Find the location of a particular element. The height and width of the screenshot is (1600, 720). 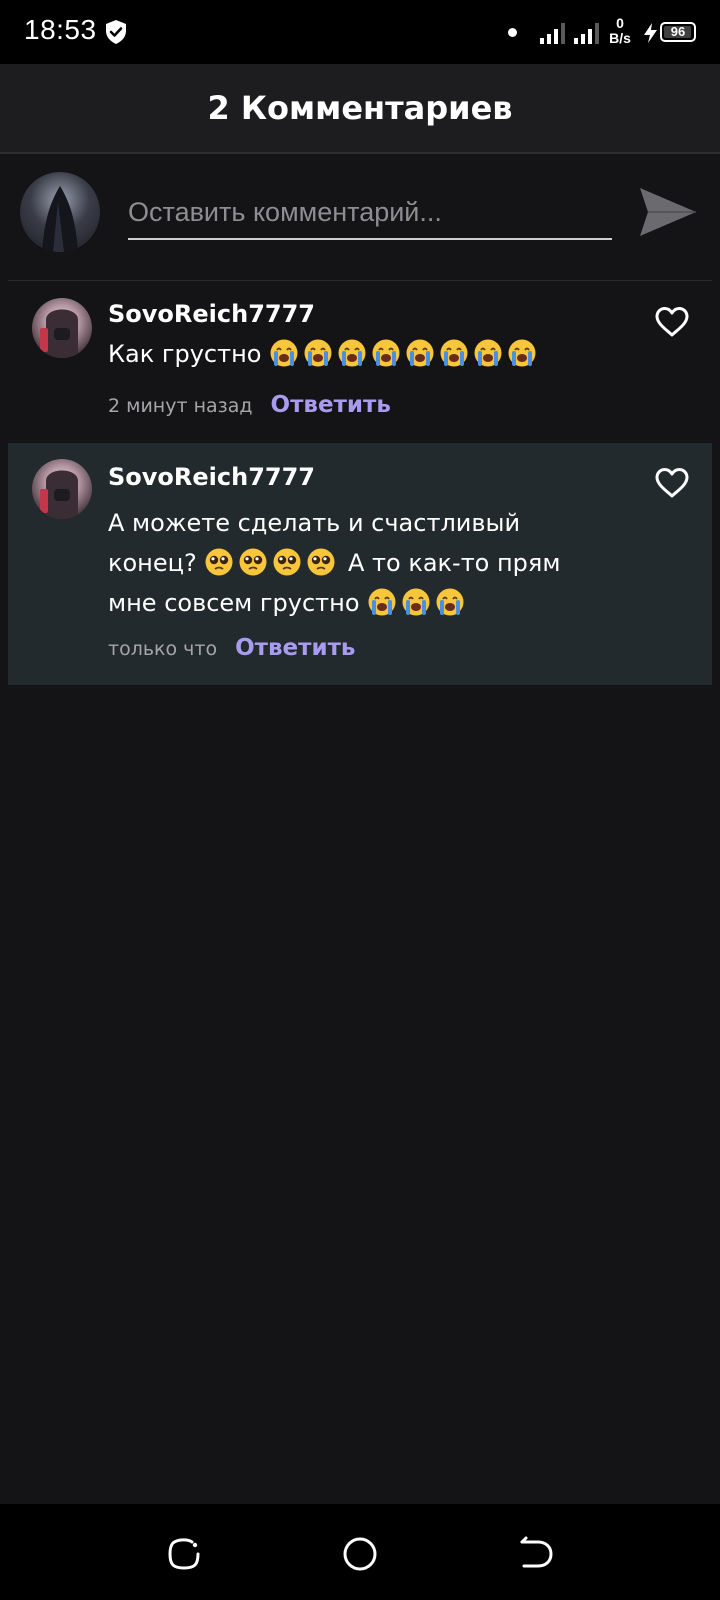

recents-icon is located at coordinates (184, 1554).